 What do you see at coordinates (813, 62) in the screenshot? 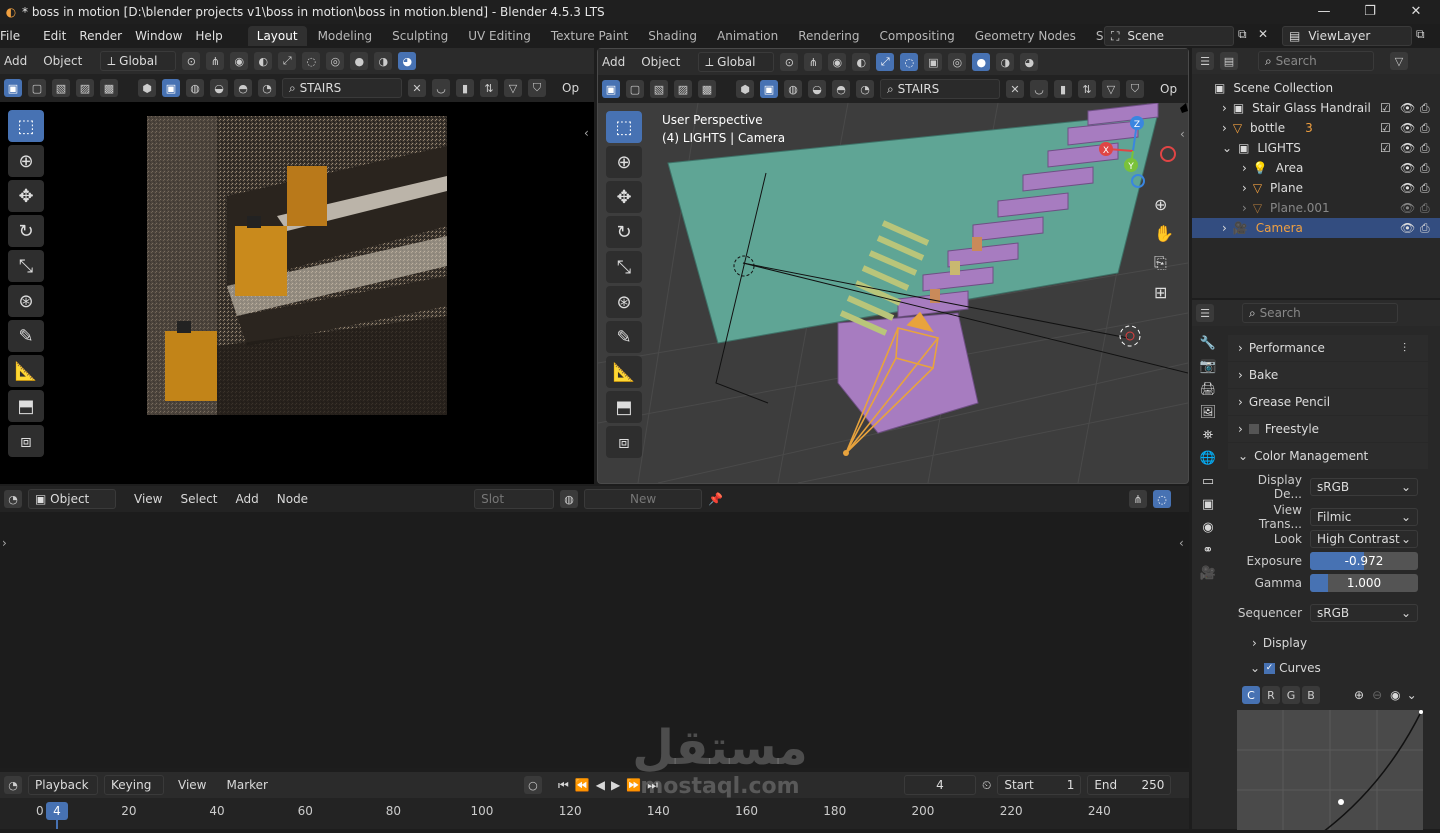
I see `snap-icon: ⋔` at bounding box center [813, 62].